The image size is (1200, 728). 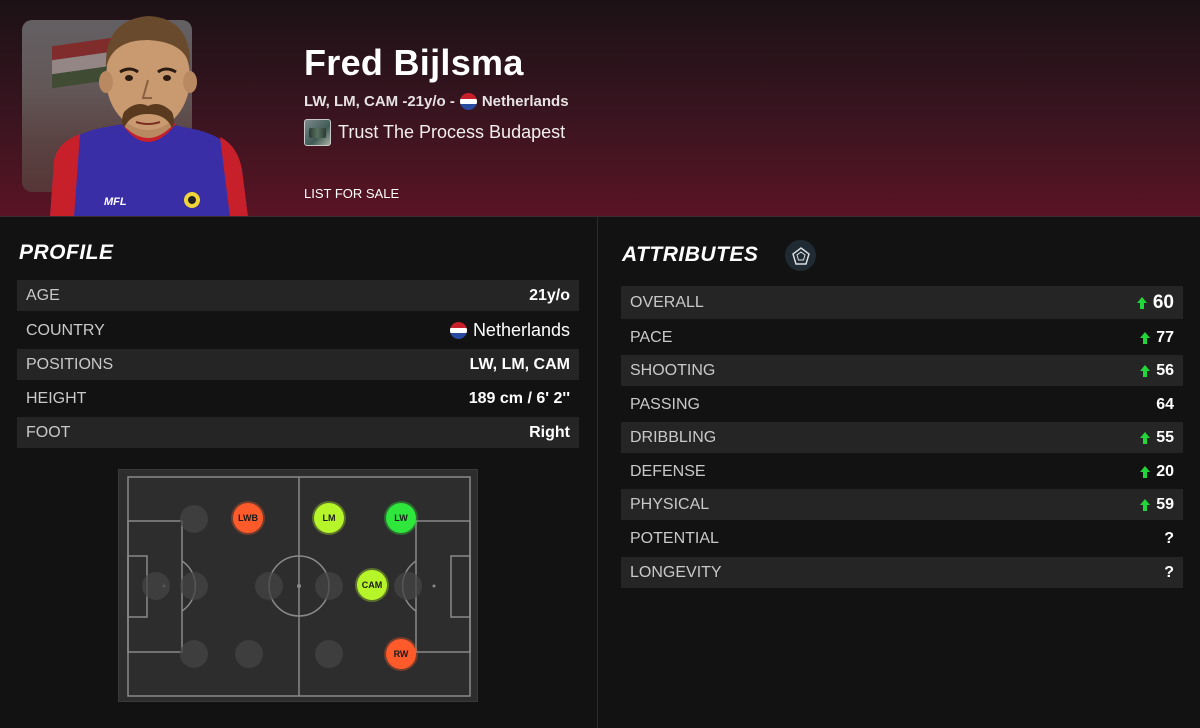 What do you see at coordinates (298, 432) in the screenshot?
I see `profile-row-foot: FOOT Right` at bounding box center [298, 432].